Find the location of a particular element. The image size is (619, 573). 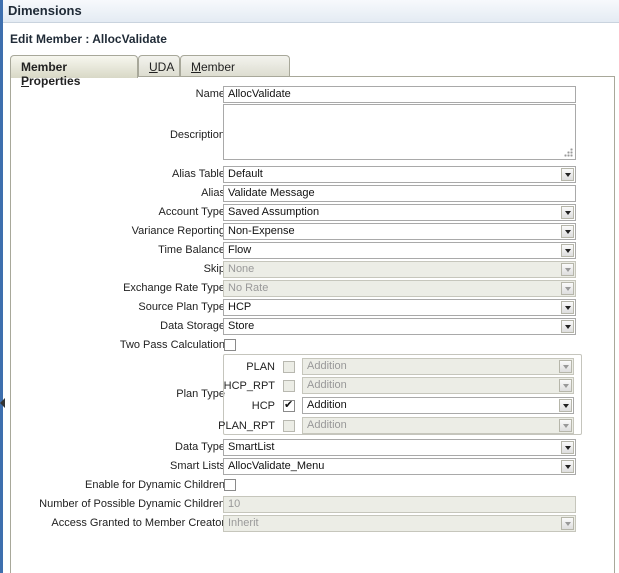

plan-type-plan-checkbox is located at coordinates (289, 367).